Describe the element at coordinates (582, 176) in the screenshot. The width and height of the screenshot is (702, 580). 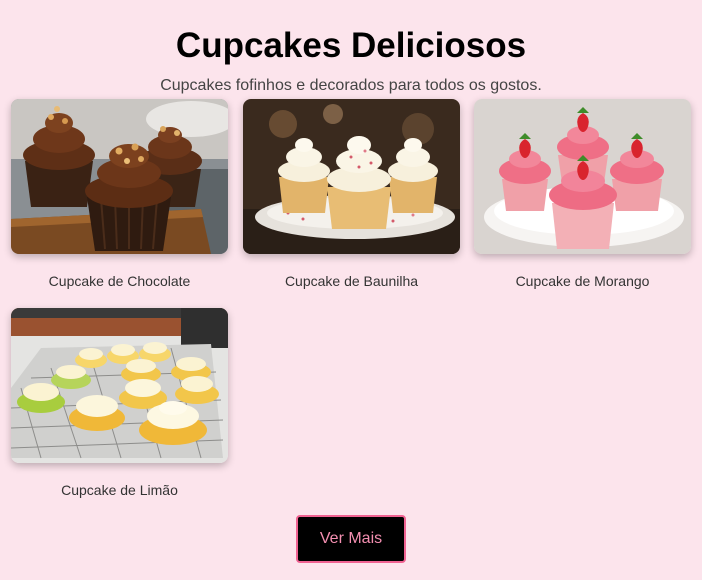
I see `strawberry-cupcakes-photo` at that location.